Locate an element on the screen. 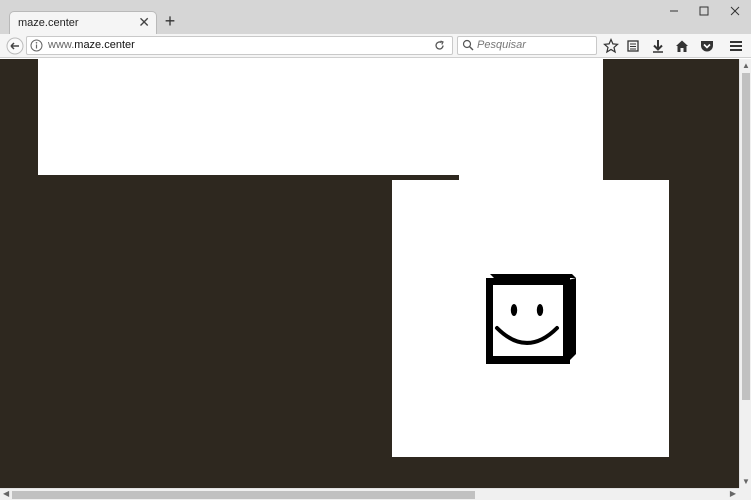 The width and height of the screenshot is (751, 500). navigation-toolbar: www.maze.center Pesquisar is located at coordinates (375, 46).